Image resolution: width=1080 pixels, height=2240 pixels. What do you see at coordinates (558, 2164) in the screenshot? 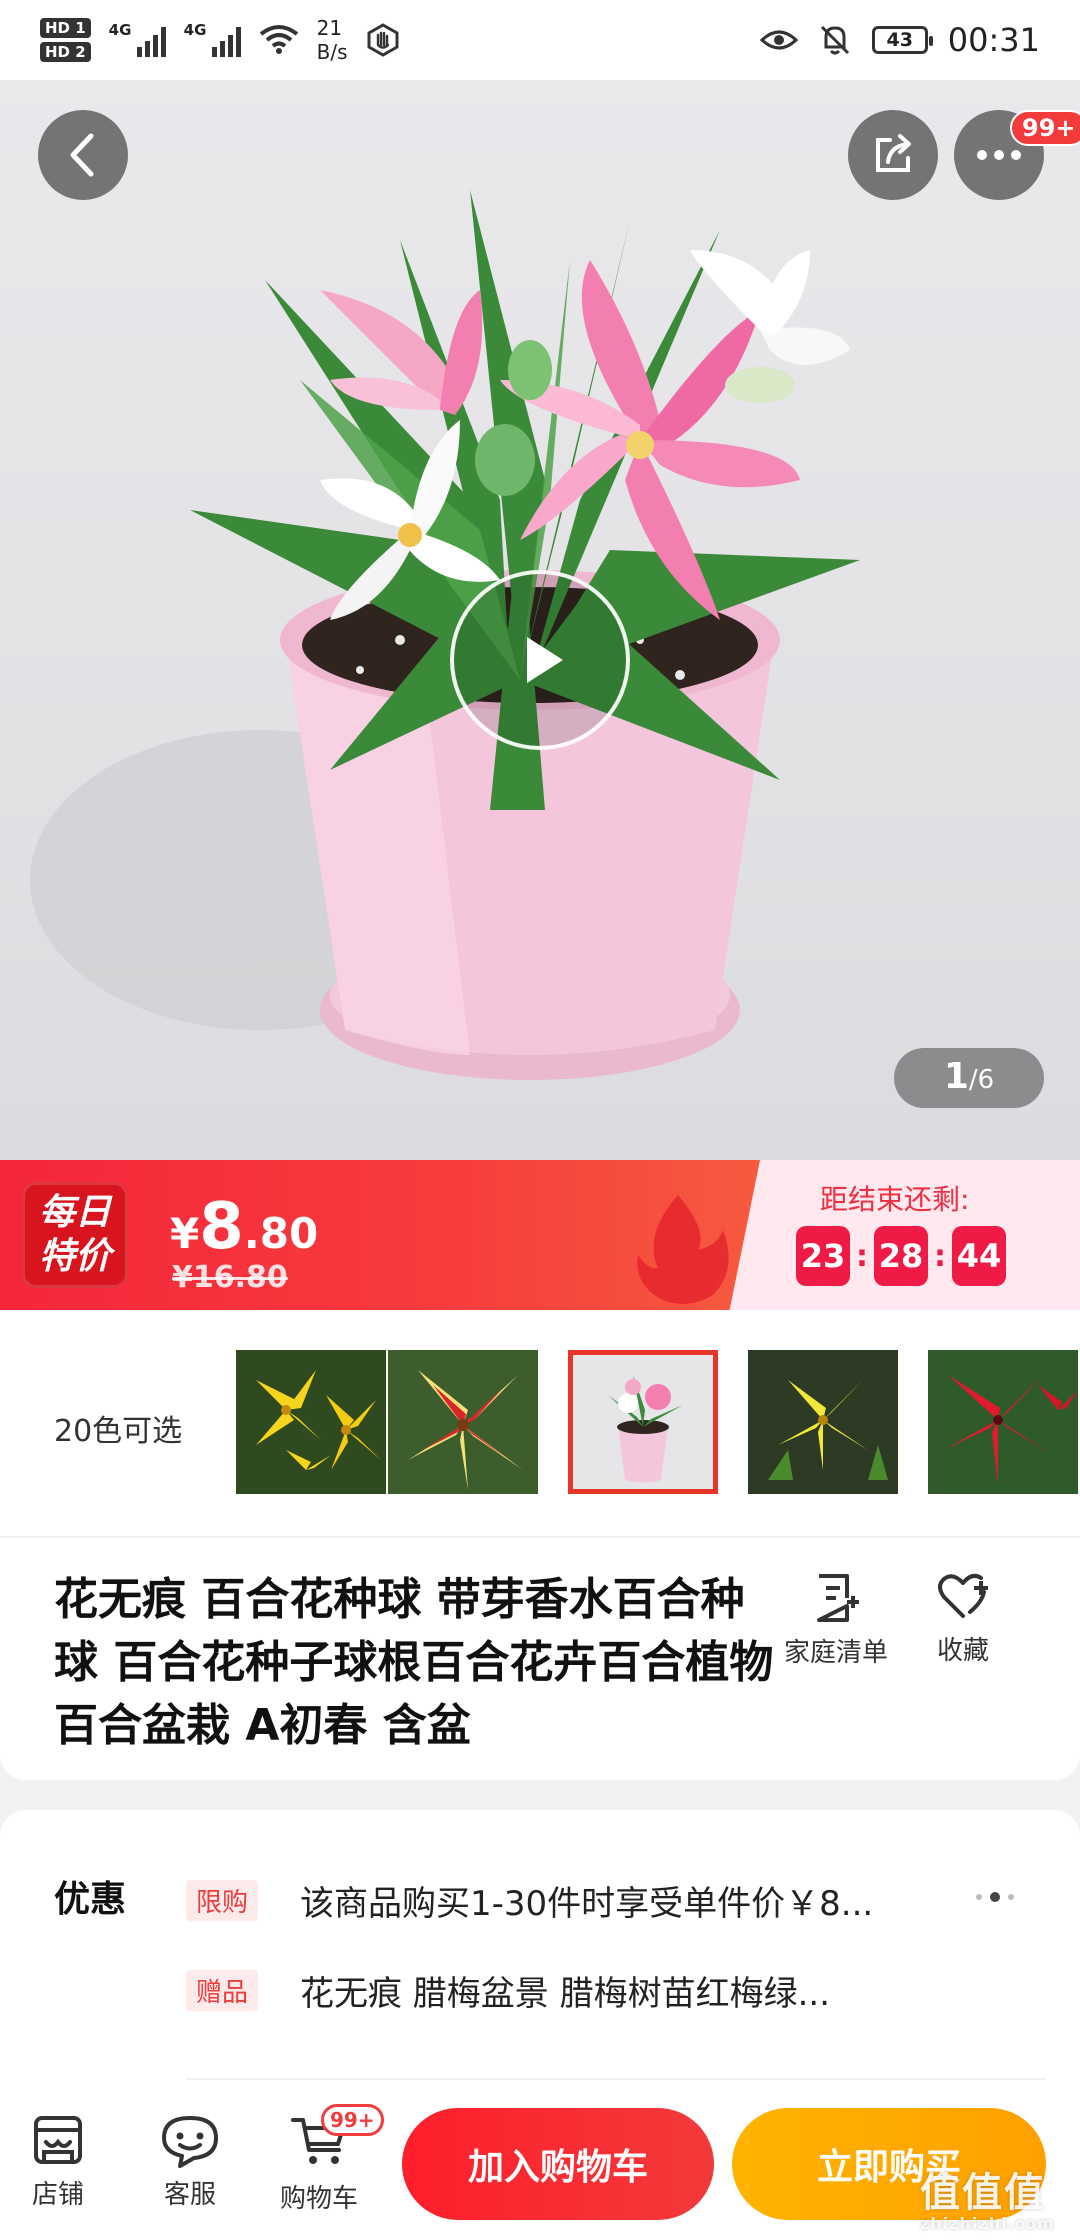
I see `add-to-cart-button: 加入购物车` at bounding box center [558, 2164].